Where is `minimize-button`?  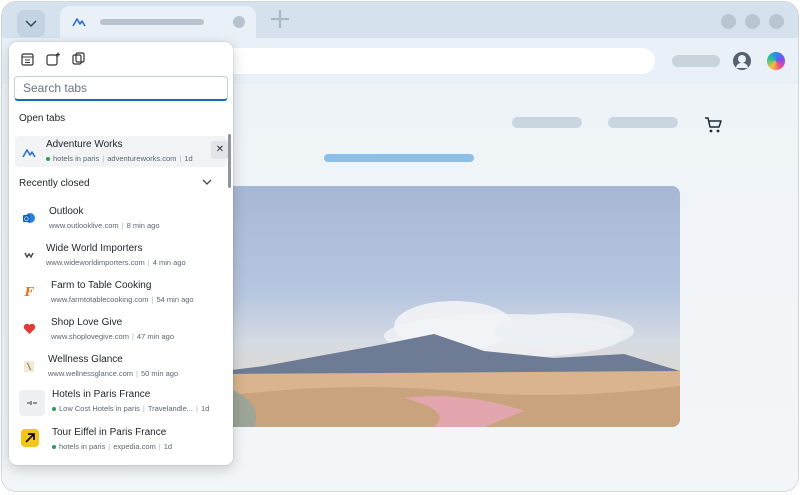
minimize-button is located at coordinates (728, 21).